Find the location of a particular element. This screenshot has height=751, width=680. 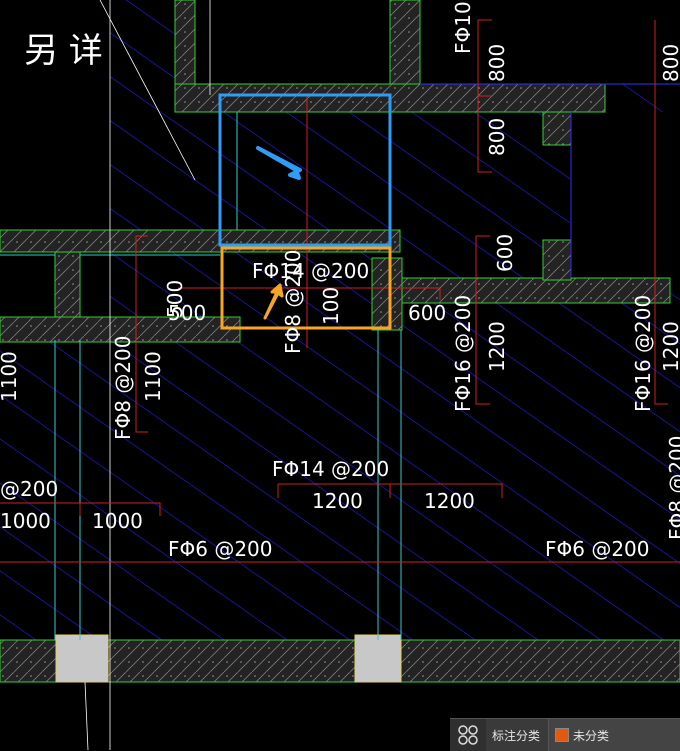

svg-text: @200 is located at coordinates (29, 489).